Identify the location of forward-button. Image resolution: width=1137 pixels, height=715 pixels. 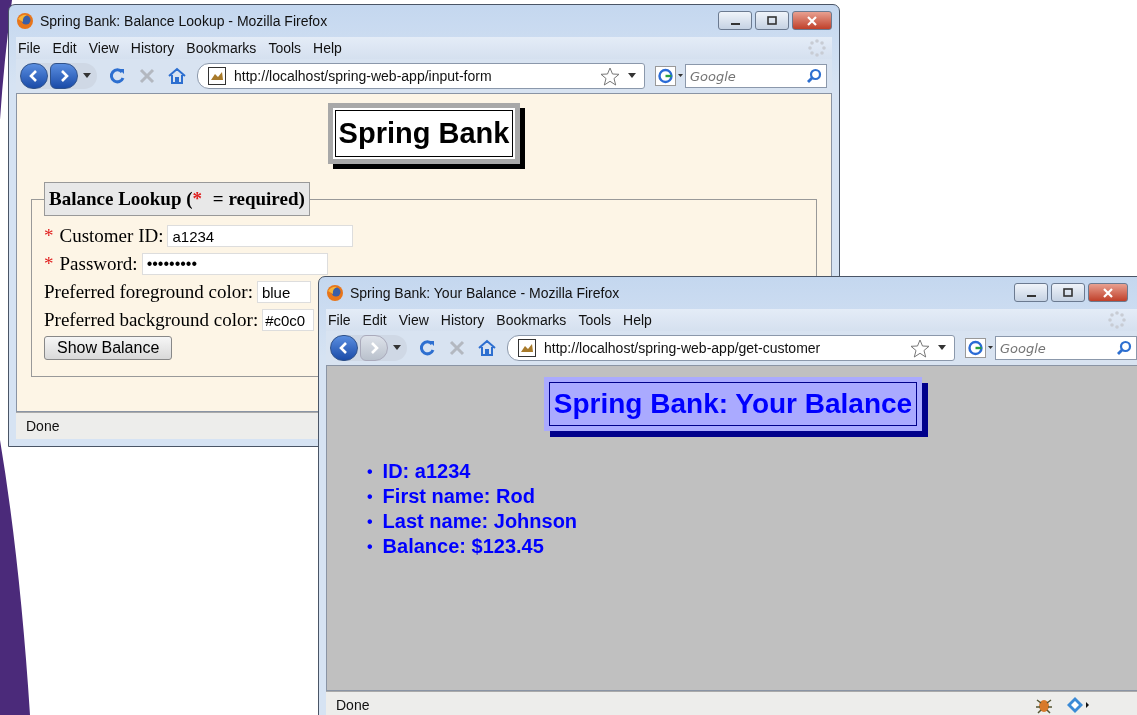
(64, 76).